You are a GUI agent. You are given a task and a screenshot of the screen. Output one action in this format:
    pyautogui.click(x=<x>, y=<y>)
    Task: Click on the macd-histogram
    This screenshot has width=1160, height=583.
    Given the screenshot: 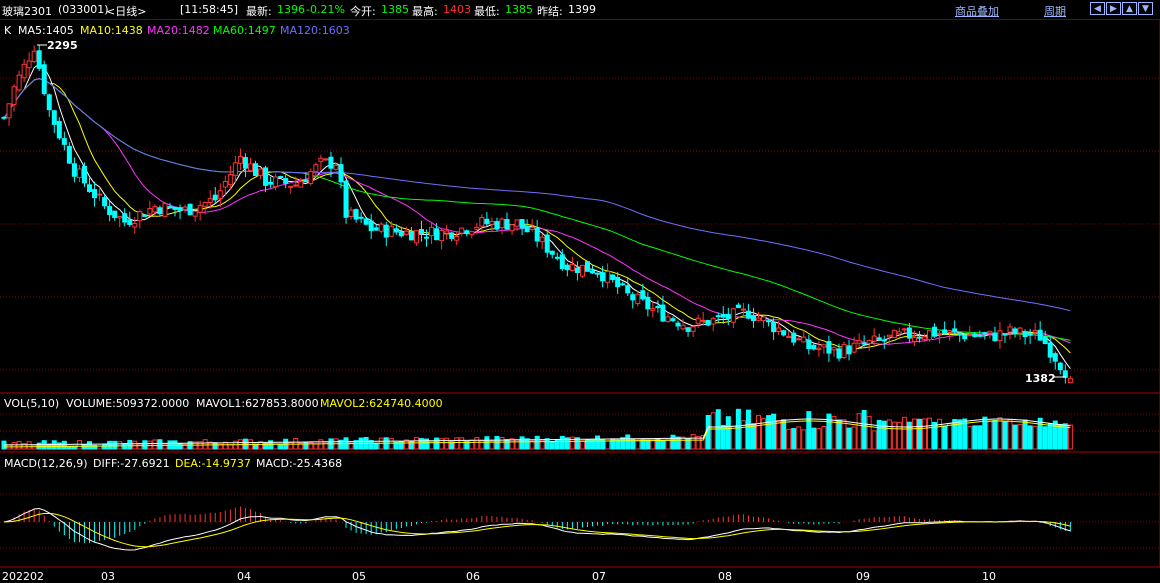 What is the action you would take?
    pyautogui.click(x=537, y=528)
    